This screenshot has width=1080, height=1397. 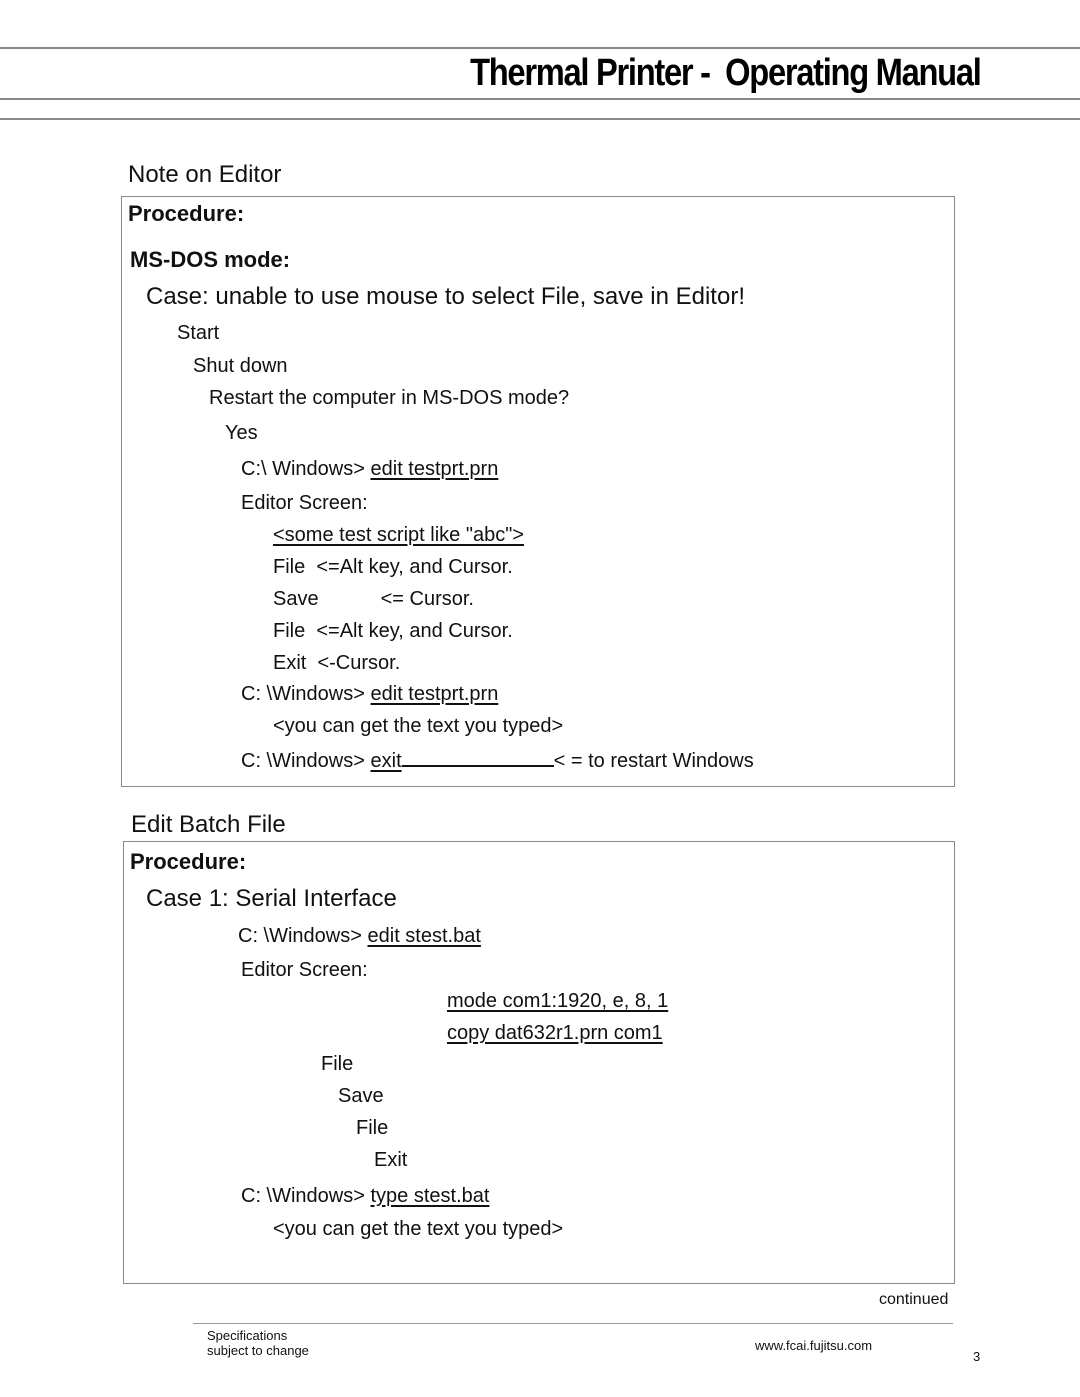 I want to click on command-line-exit: C: \Windows> exit < = to restart Windows, so click(x=497, y=760).